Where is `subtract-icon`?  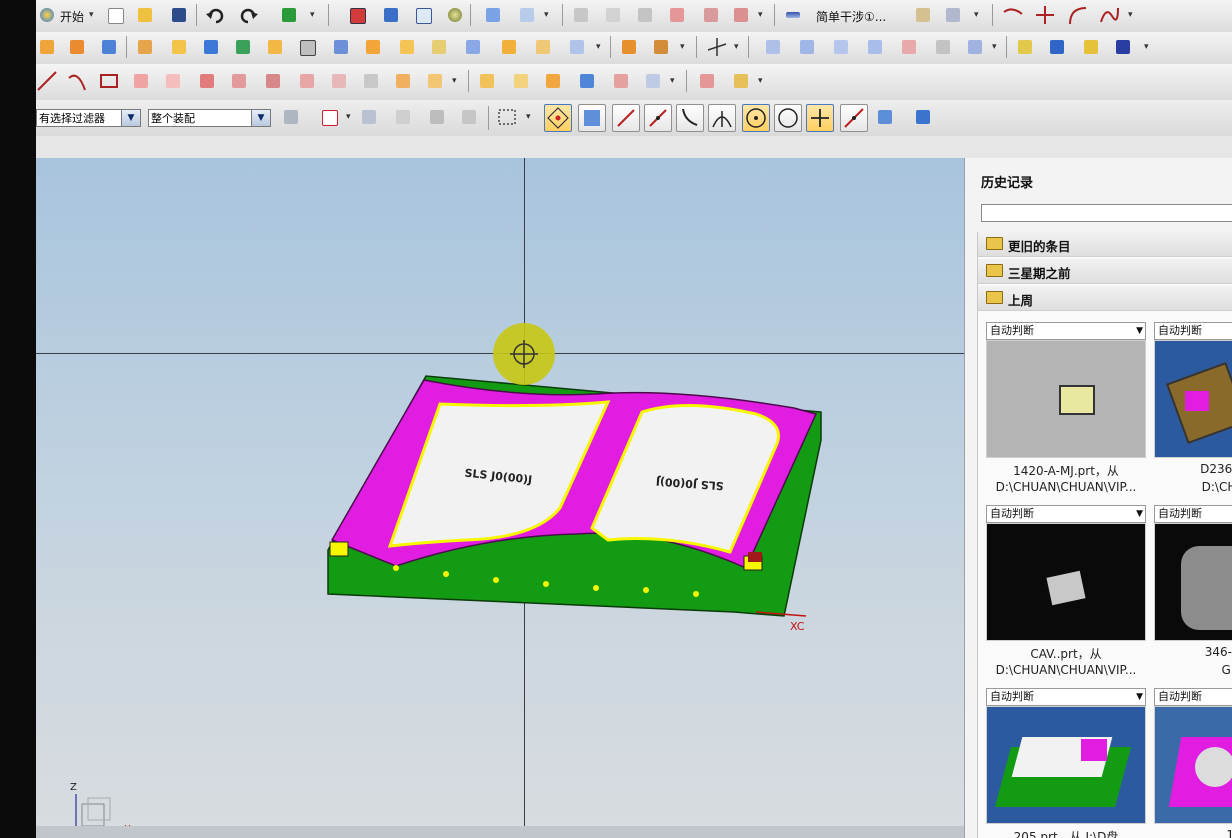
subtract-icon is located at coordinates (661, 47).